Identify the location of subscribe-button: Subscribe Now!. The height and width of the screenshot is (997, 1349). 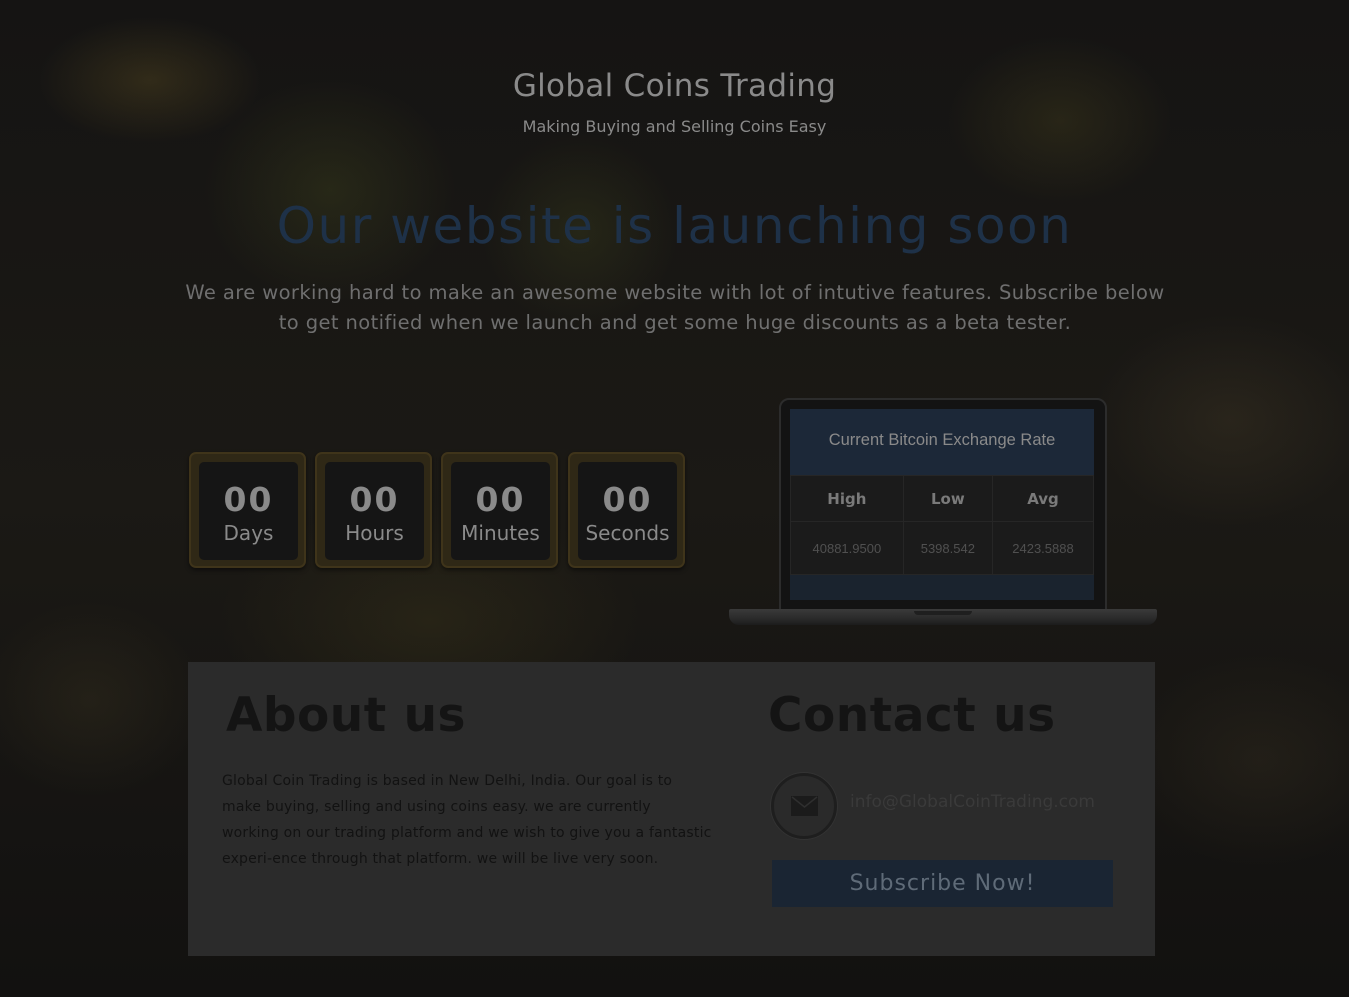
(942, 883).